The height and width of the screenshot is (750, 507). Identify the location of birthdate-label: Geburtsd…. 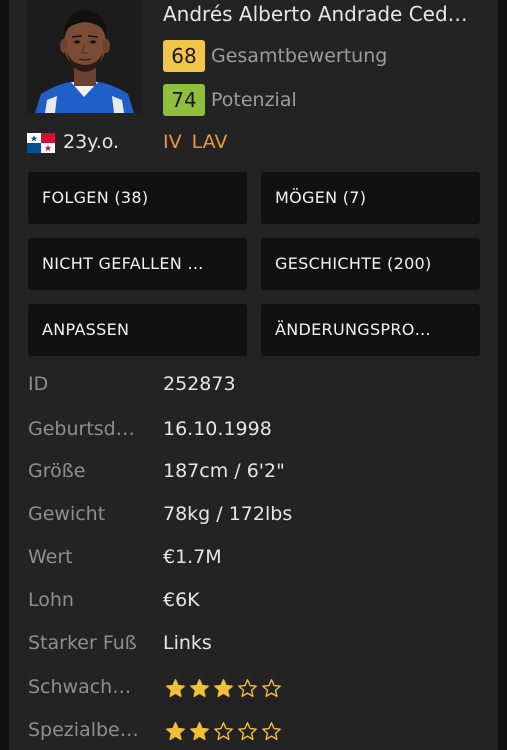
(81, 429).